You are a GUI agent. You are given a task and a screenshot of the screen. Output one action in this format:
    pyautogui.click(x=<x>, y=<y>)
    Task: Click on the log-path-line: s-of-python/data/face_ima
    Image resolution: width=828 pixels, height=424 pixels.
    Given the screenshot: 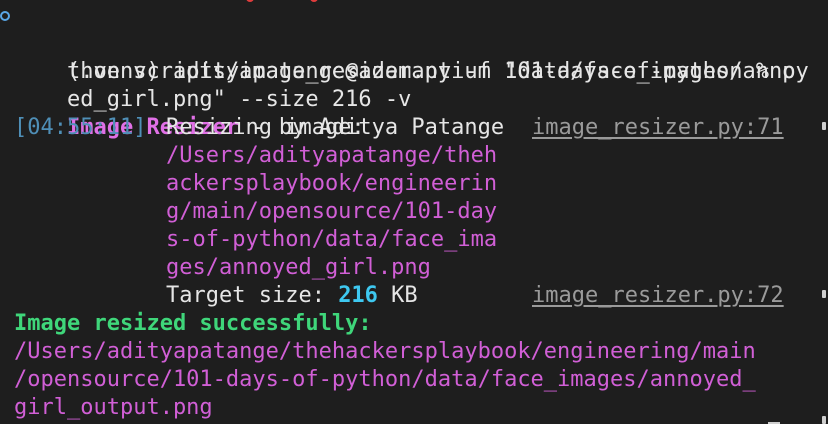 What is the action you would take?
    pyautogui.click(x=332, y=239)
    